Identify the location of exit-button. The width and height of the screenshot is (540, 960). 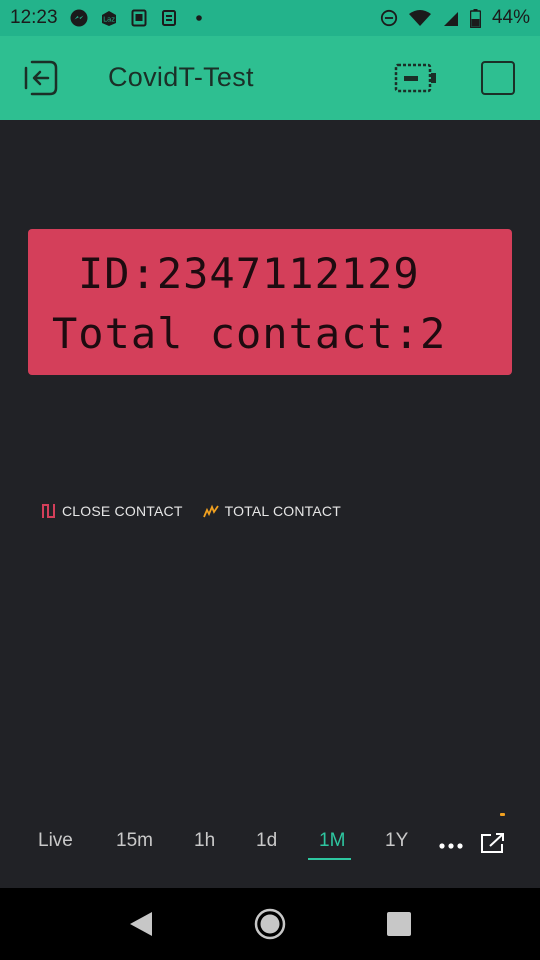
(42, 78).